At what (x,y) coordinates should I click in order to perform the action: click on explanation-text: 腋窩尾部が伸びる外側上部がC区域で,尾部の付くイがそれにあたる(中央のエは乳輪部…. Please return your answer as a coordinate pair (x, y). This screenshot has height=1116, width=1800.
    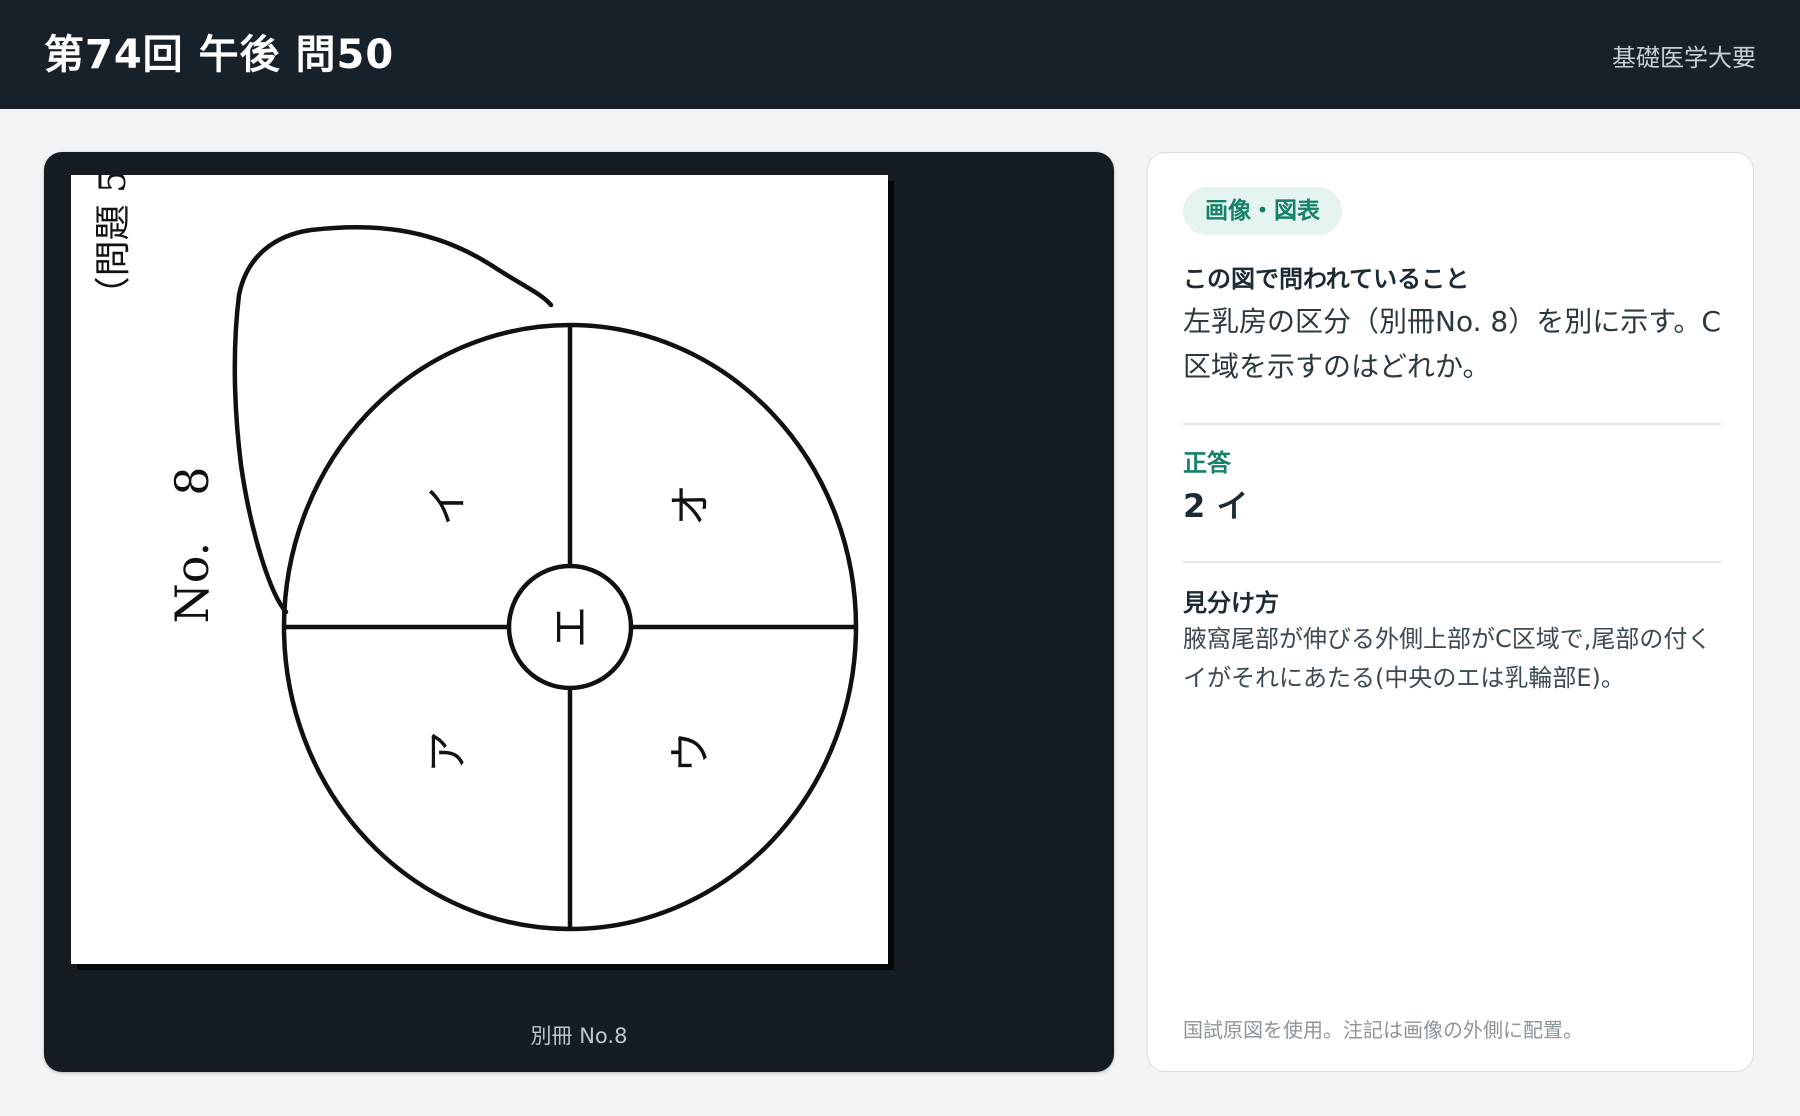
    Looking at the image, I should click on (1447, 658).